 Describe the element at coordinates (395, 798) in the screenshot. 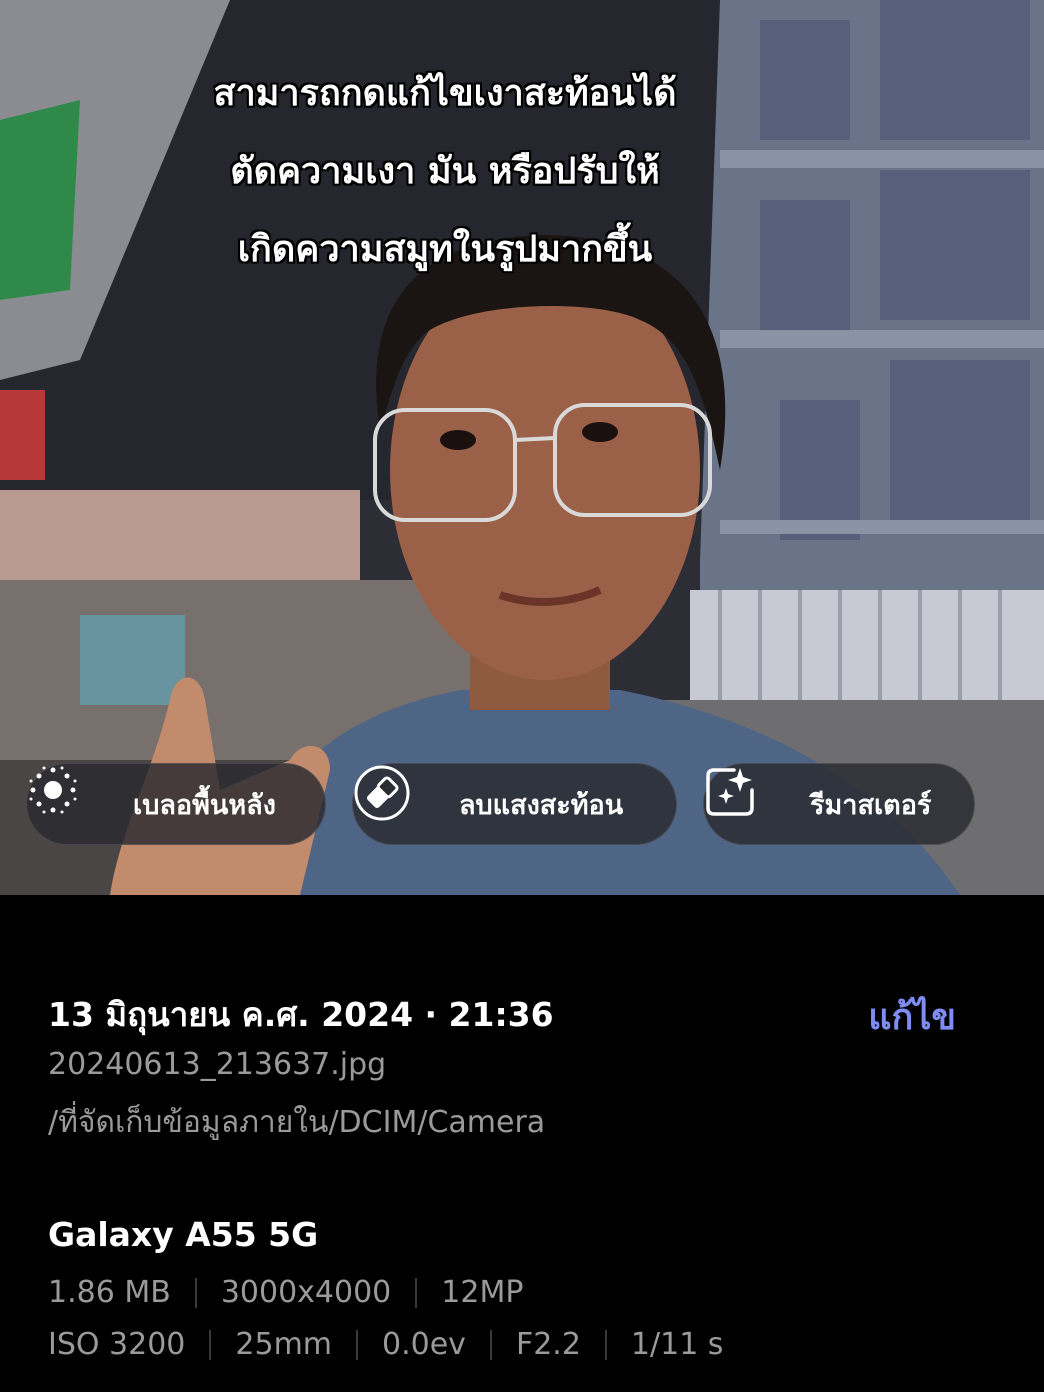

I see `eraser-icon` at that location.